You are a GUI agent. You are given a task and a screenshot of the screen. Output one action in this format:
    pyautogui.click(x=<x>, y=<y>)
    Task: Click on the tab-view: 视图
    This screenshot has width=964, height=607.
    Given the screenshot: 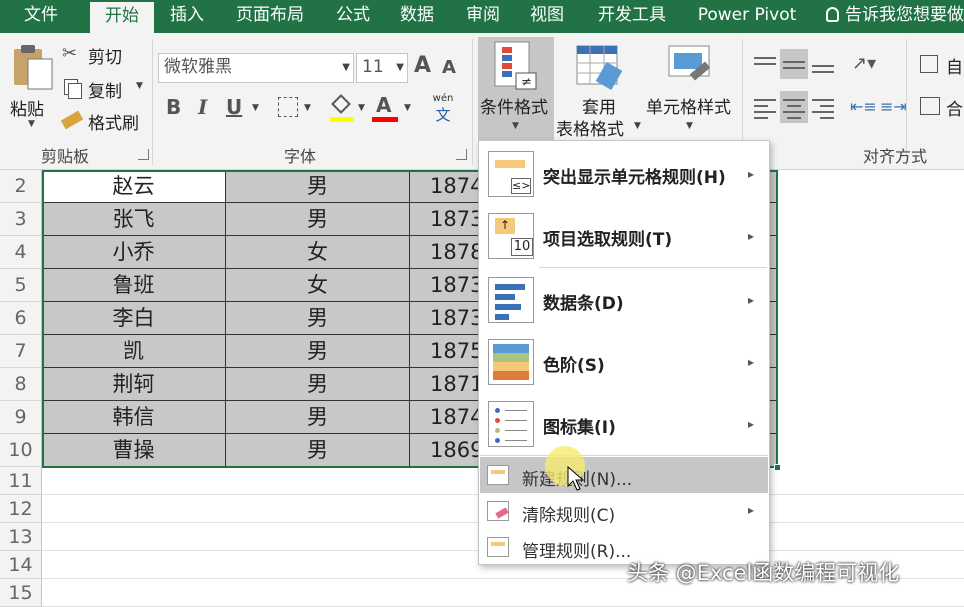 What is the action you would take?
    pyautogui.click(x=547, y=16)
    